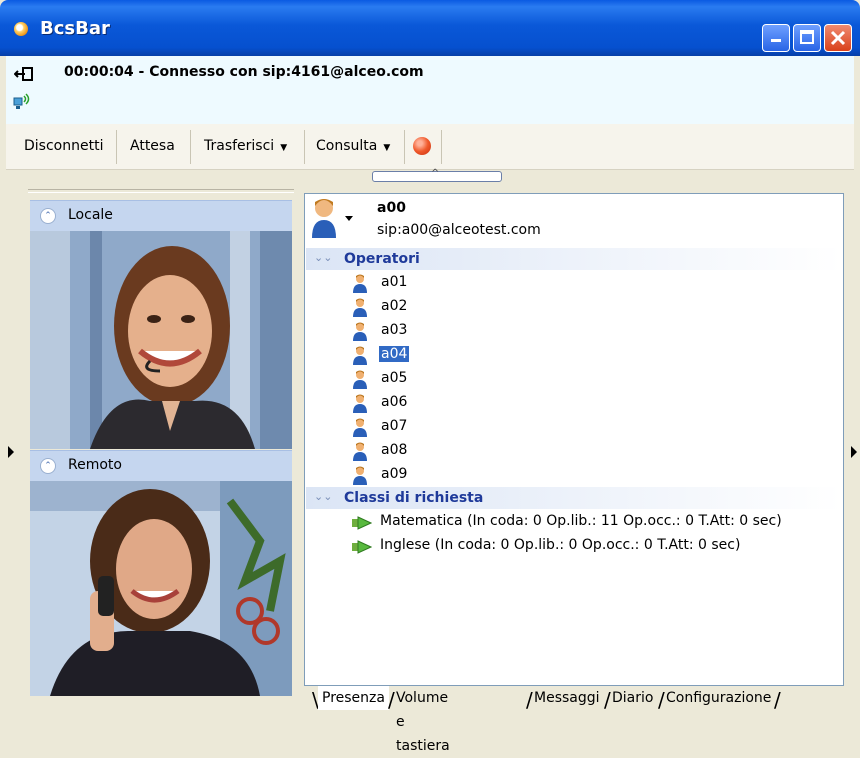  Describe the element at coordinates (394, 282) in the screenshot. I see `operator-label: a01` at that location.